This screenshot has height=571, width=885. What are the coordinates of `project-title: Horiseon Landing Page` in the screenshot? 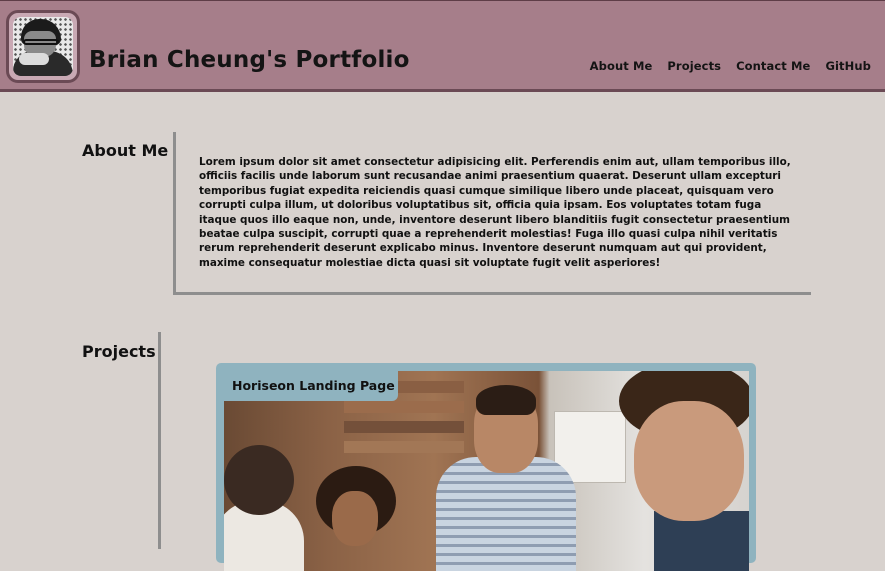 It's located at (313, 385).